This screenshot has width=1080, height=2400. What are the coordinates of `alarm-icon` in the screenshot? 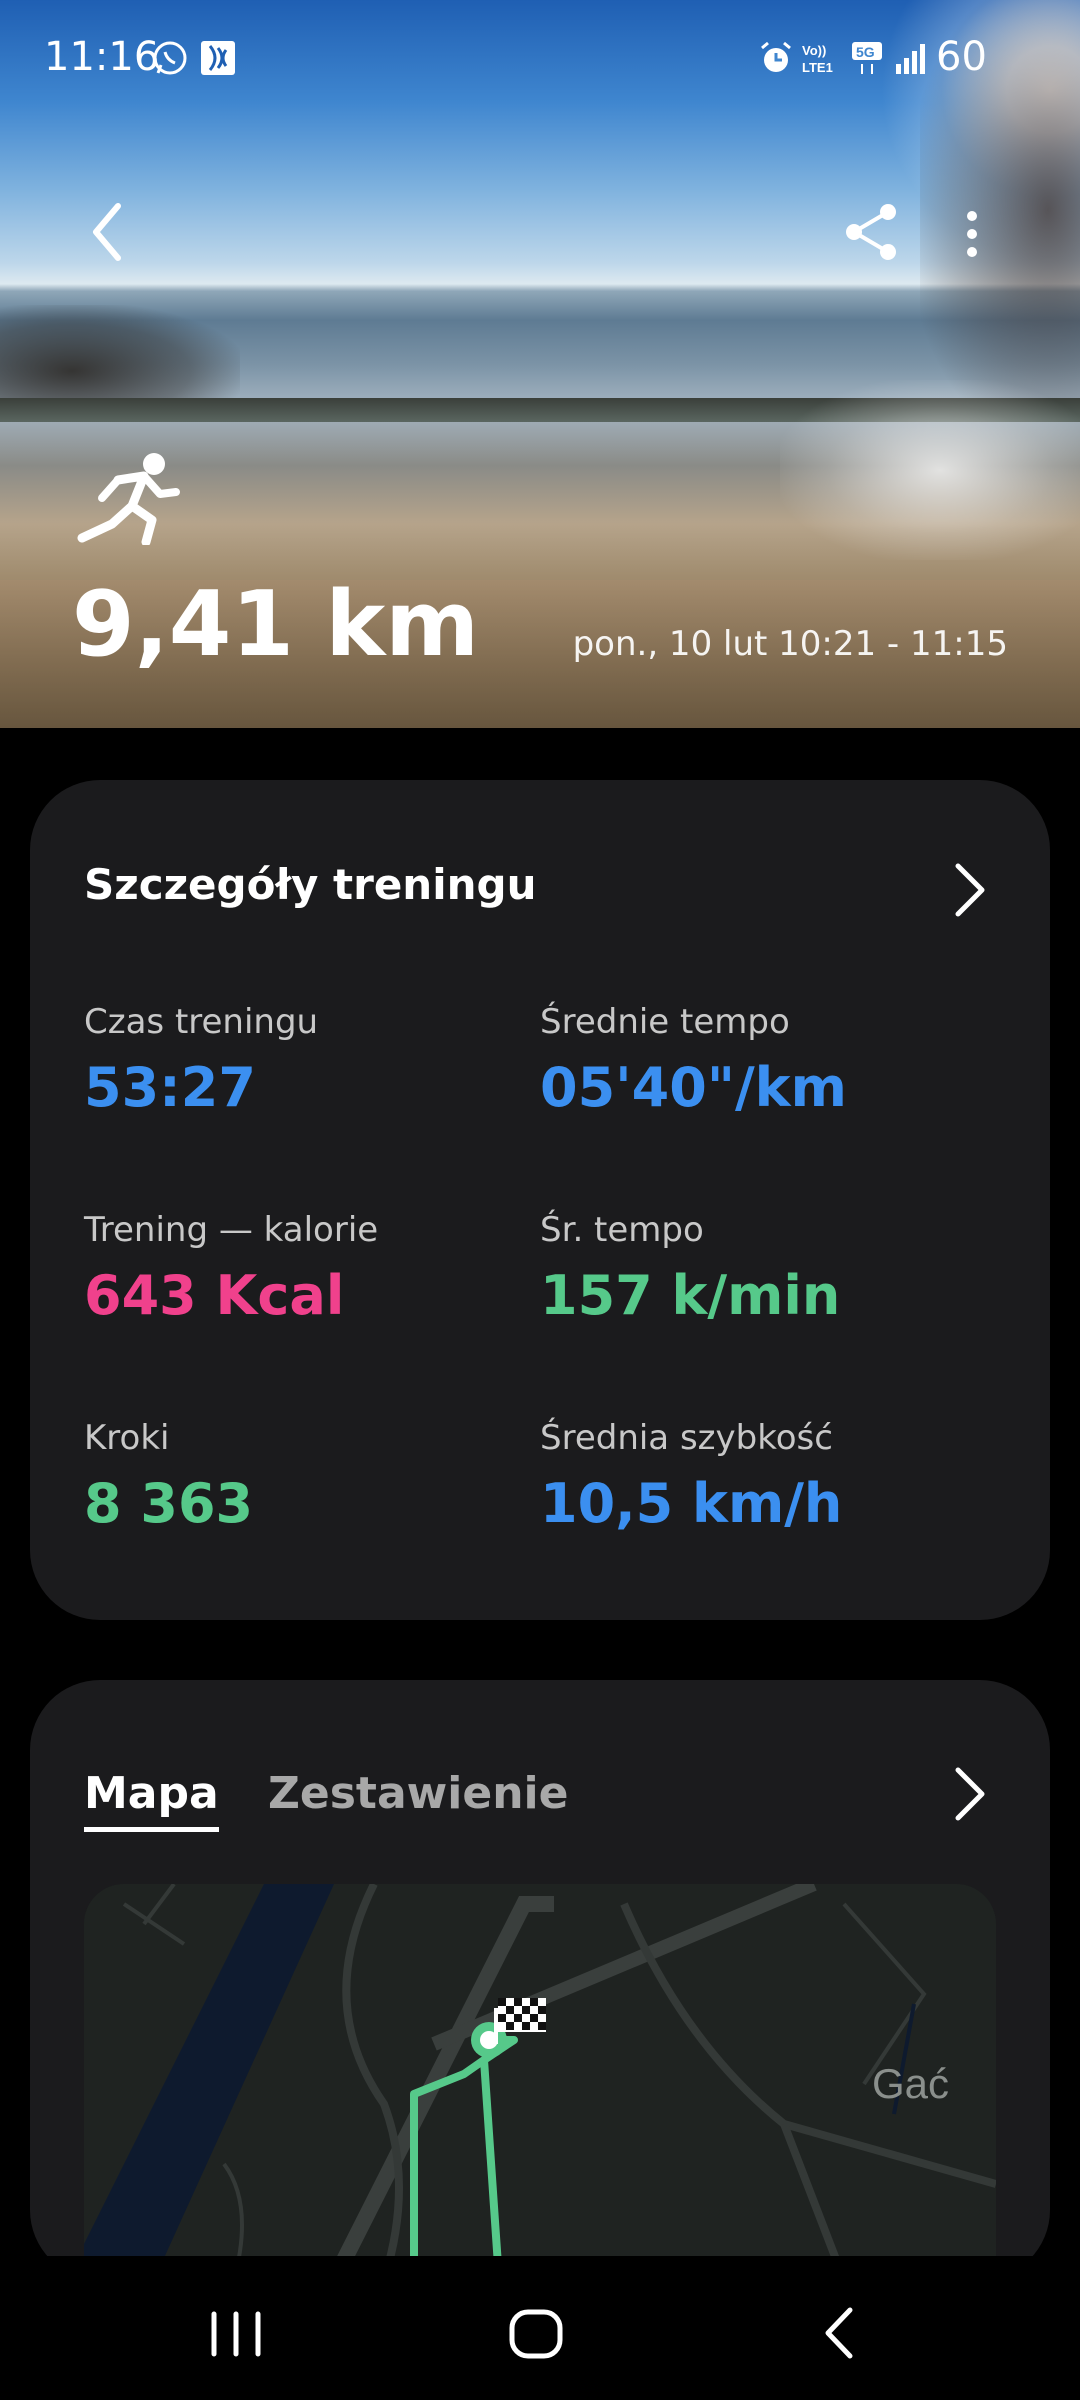 It's located at (776, 56).